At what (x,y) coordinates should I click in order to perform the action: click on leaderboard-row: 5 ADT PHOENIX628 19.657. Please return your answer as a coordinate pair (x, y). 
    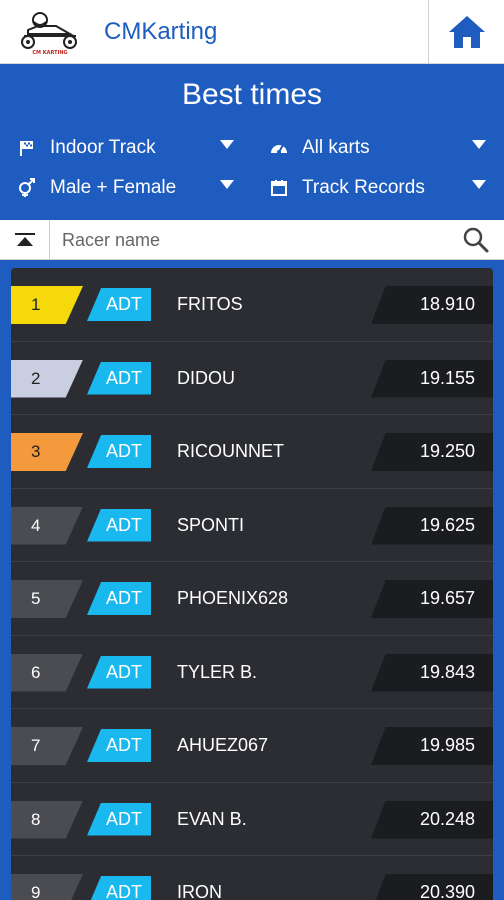
    Looking at the image, I should click on (252, 599).